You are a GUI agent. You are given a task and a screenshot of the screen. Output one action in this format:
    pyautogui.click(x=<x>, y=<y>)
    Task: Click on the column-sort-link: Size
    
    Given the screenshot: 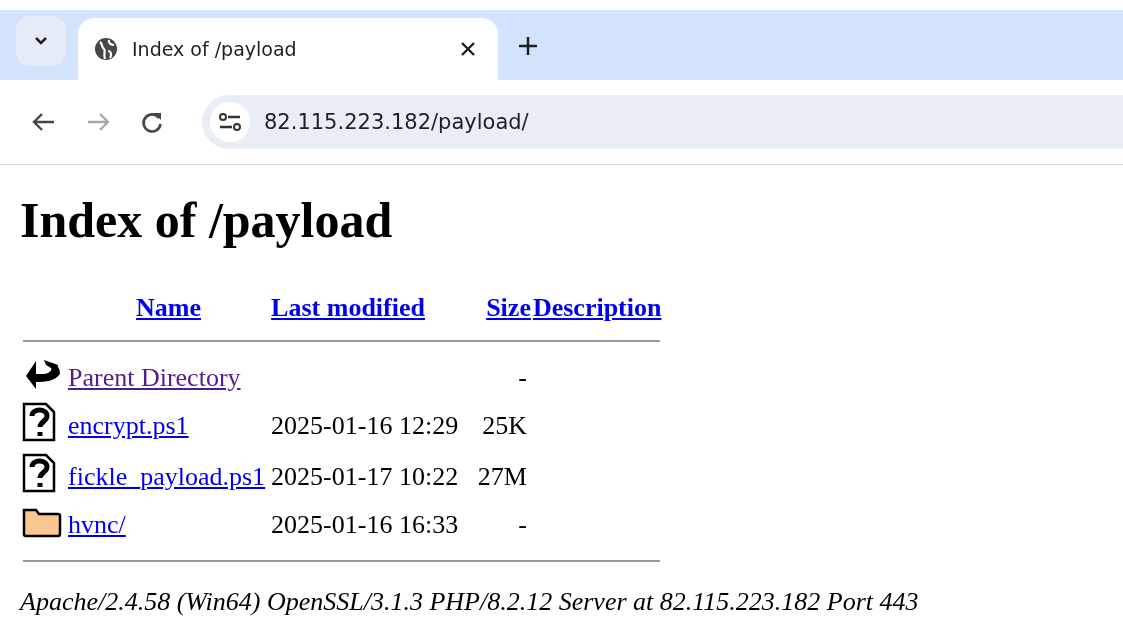 What is the action you would take?
    pyautogui.click(x=508, y=307)
    